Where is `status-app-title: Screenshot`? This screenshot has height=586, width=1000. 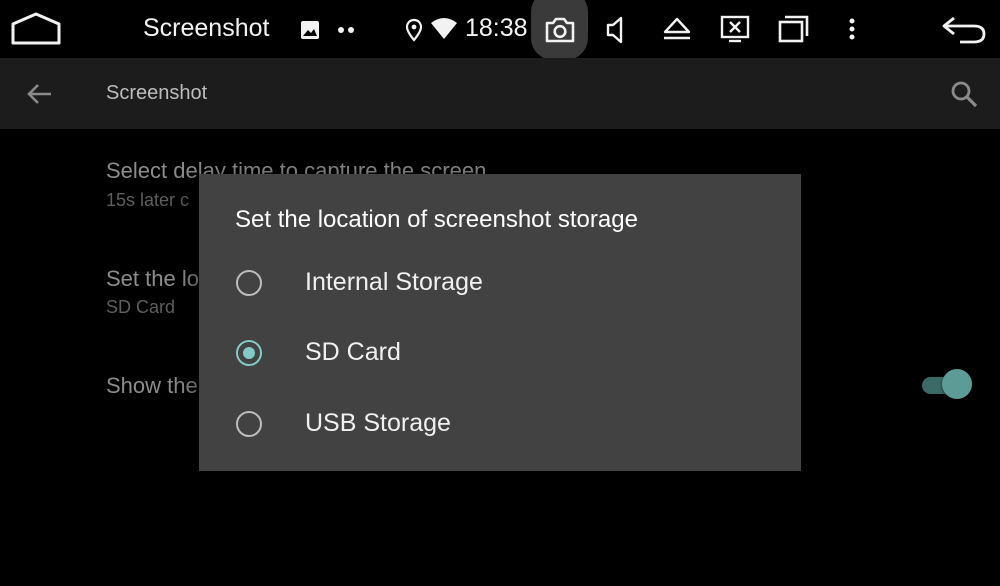 status-app-title: Screenshot is located at coordinates (206, 28).